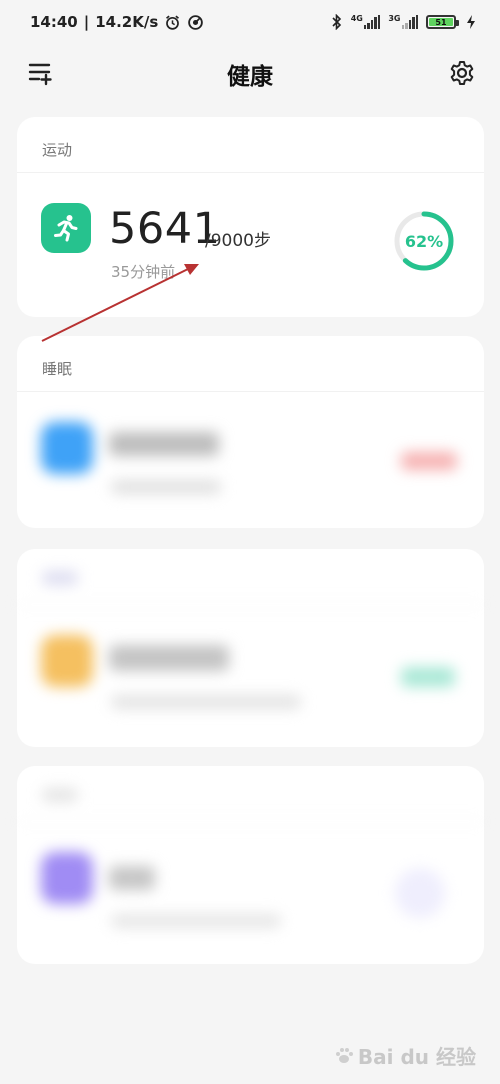 This screenshot has height=1084, width=500. Describe the element at coordinates (165, 229) in the screenshot. I see `steps-count: 5641` at that location.